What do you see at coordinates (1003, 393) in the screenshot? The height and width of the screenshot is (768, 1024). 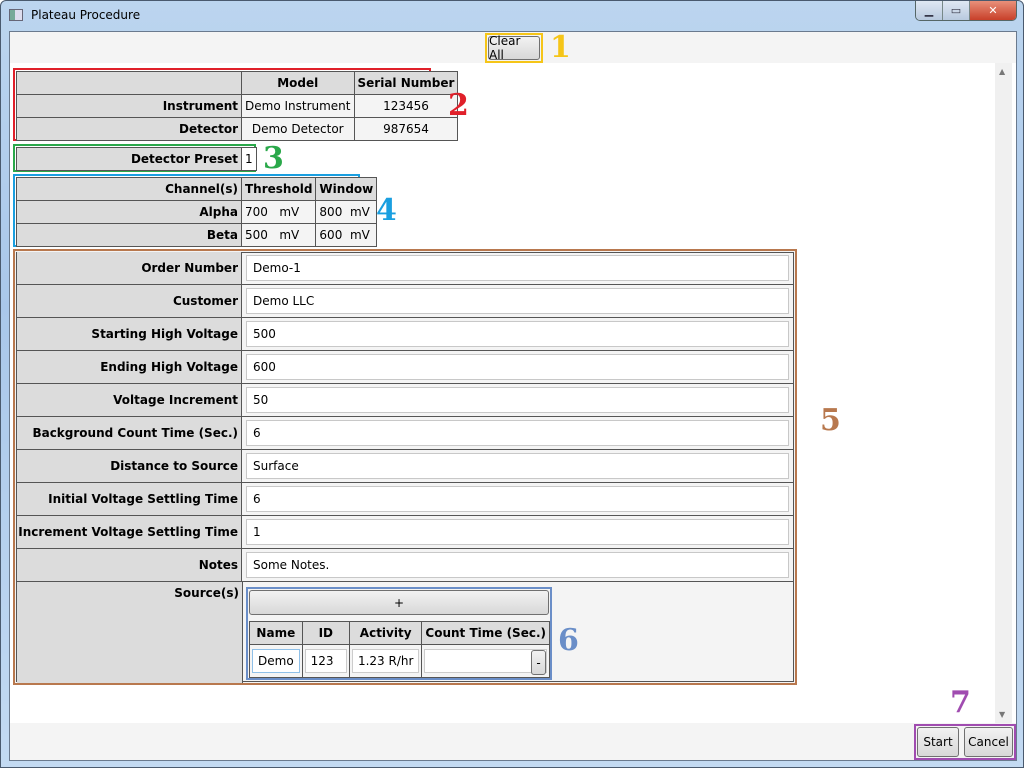 I see `vertical-scrollbar: ▲ ▼` at bounding box center [1003, 393].